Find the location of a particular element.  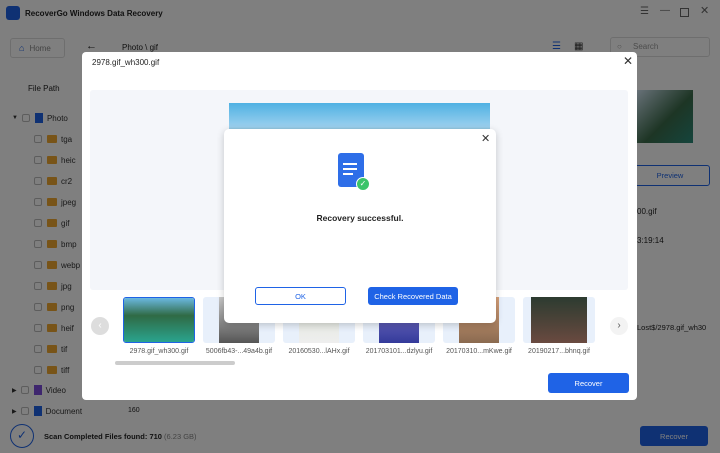

close-dialog-icon: ✕ is located at coordinates (485, 138).